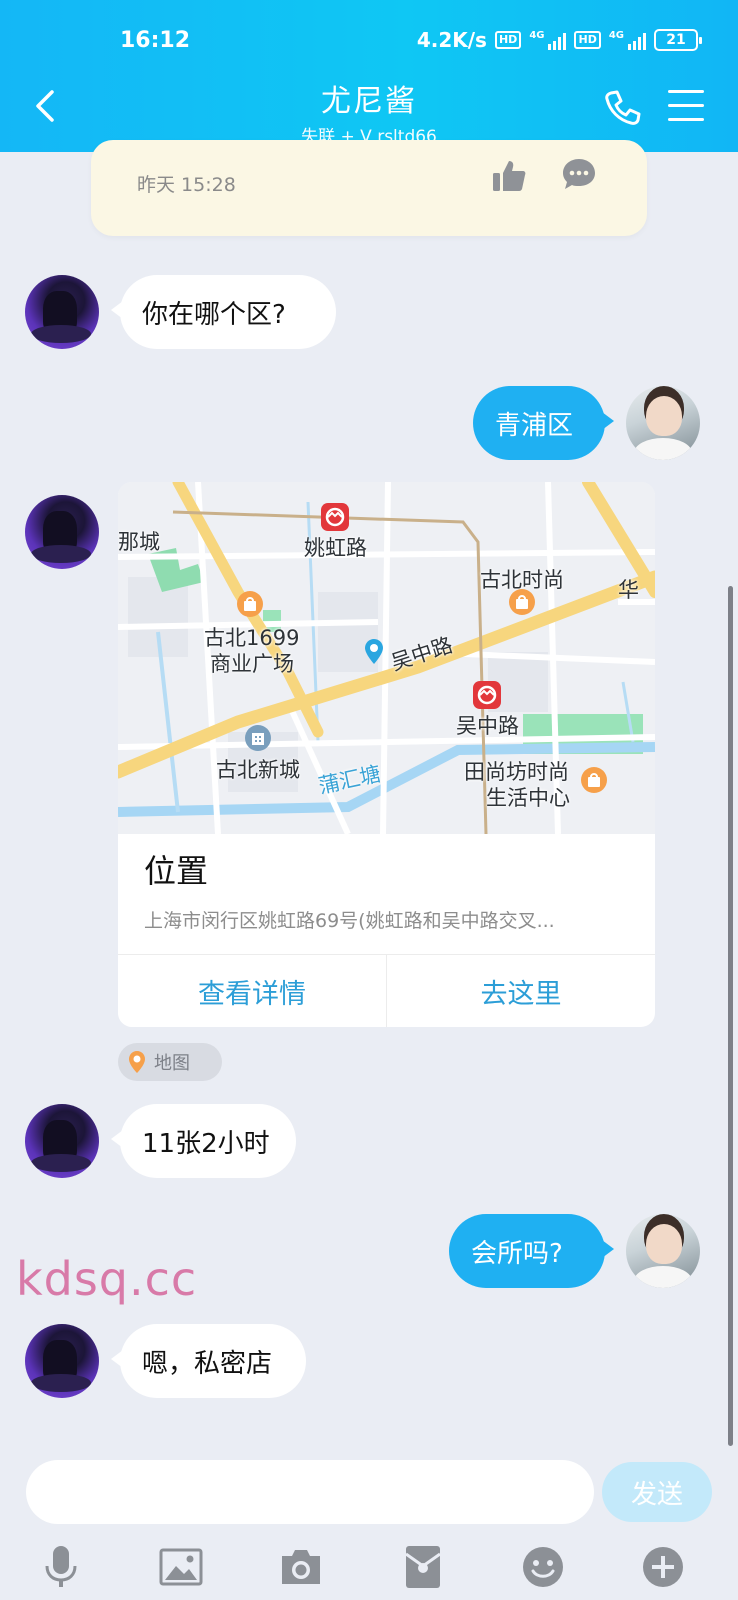 The width and height of the screenshot is (738, 1600). Describe the element at coordinates (310, 1492) in the screenshot. I see `message-input` at that location.